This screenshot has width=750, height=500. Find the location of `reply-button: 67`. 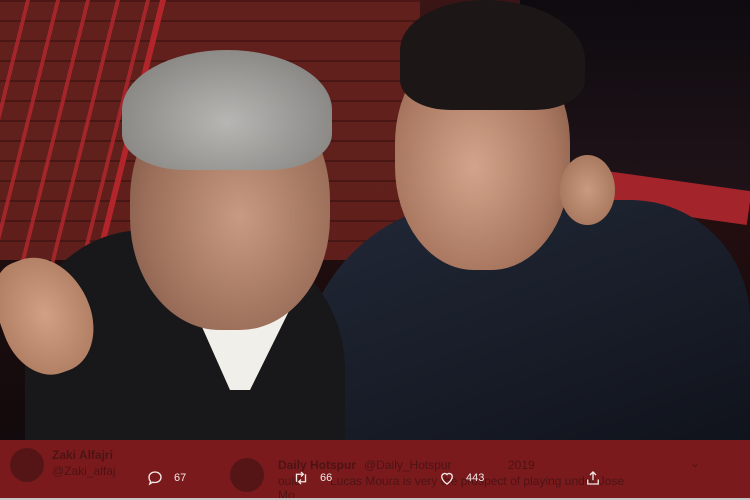

reply-button: 67 is located at coordinates (166, 478).